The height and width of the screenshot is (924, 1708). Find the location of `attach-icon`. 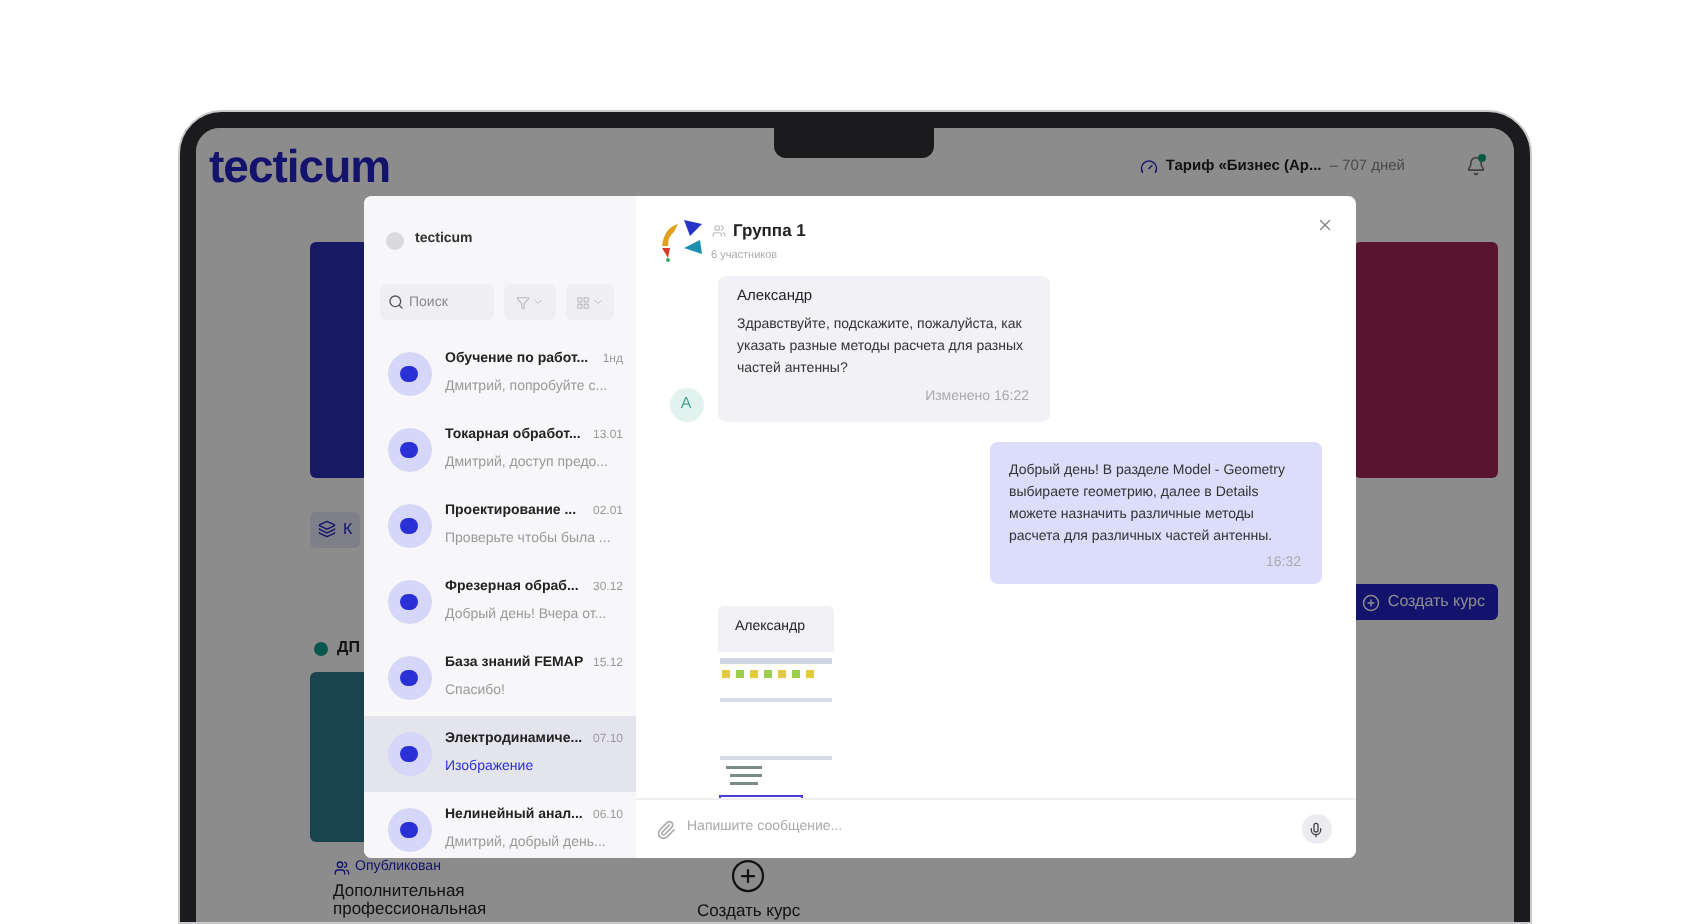

attach-icon is located at coordinates (665, 829).